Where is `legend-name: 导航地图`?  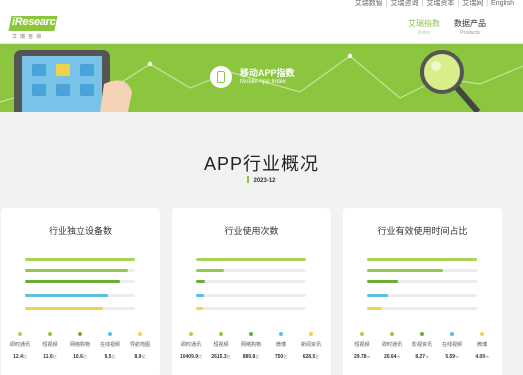
legend-name: 导航地图 is located at coordinates (139, 345).